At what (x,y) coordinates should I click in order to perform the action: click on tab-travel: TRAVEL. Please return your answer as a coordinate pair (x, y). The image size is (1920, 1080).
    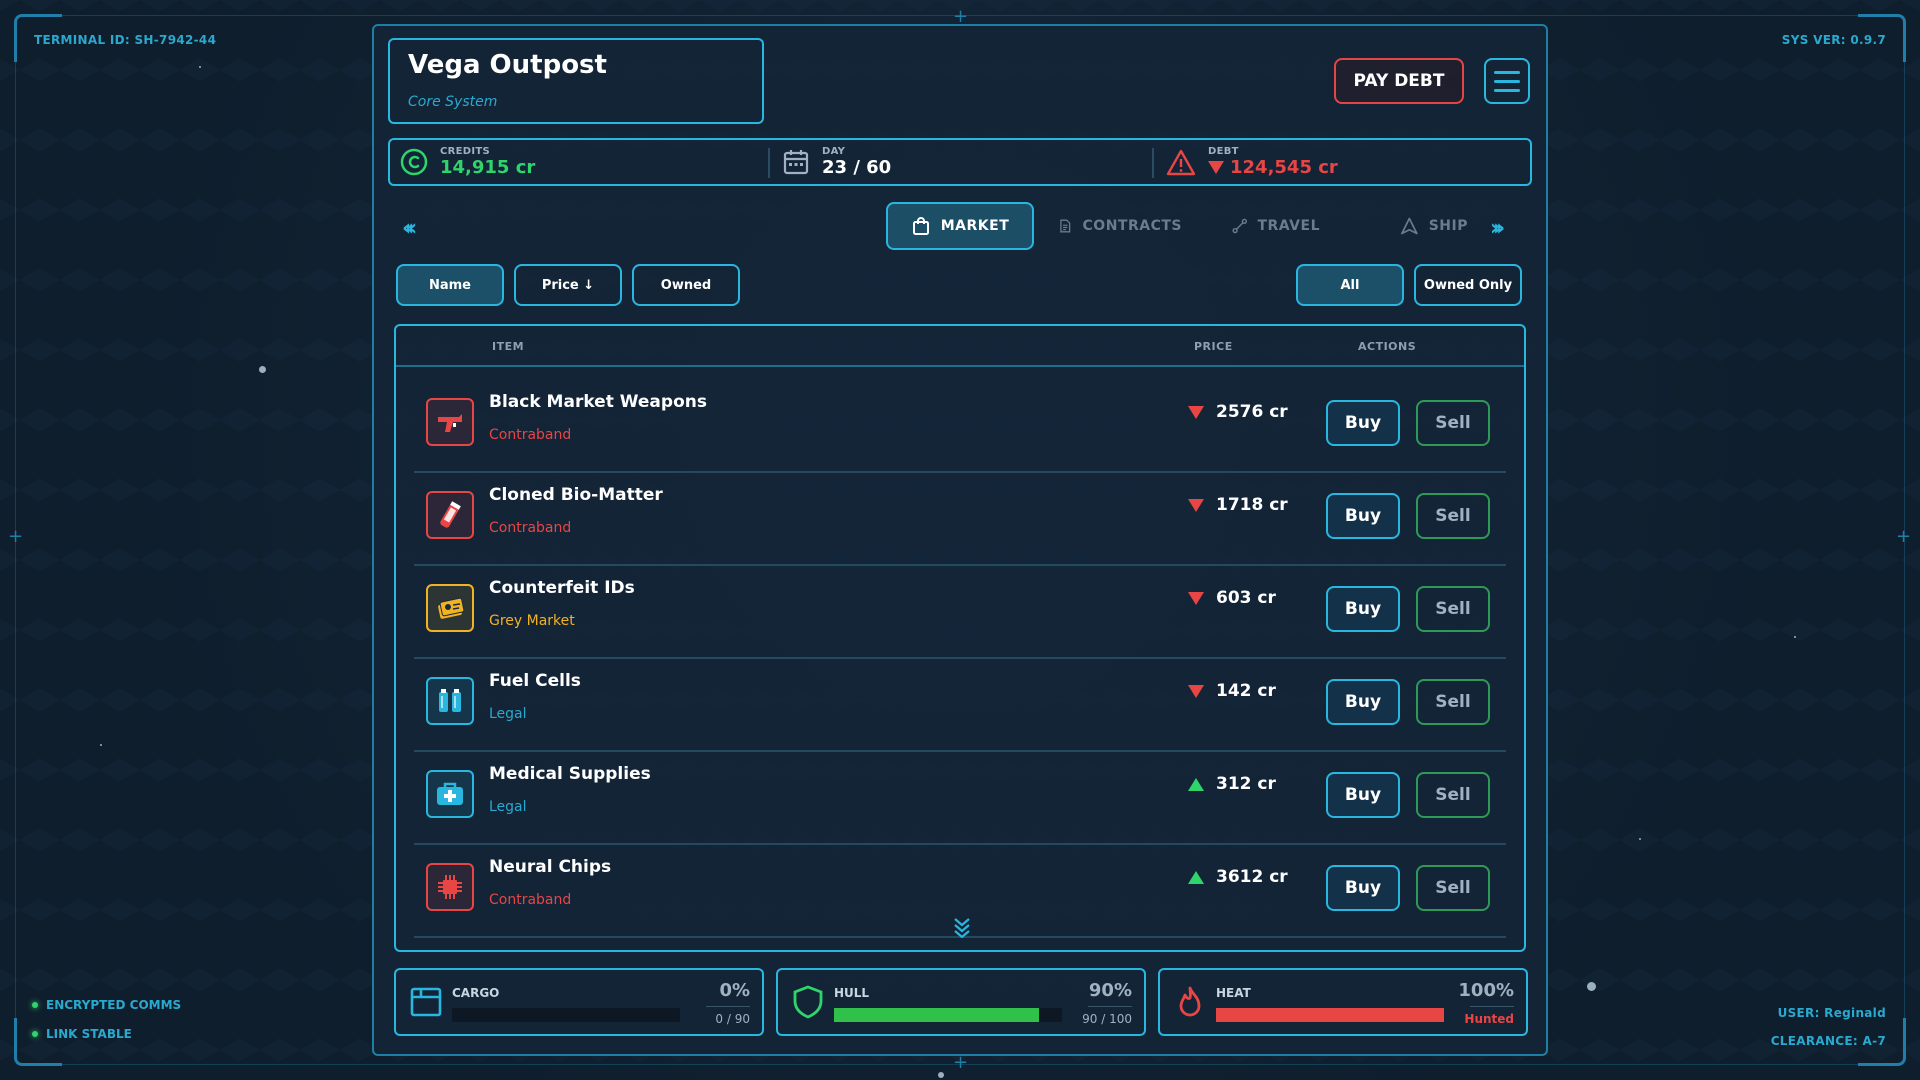
    Looking at the image, I should click on (1276, 226).